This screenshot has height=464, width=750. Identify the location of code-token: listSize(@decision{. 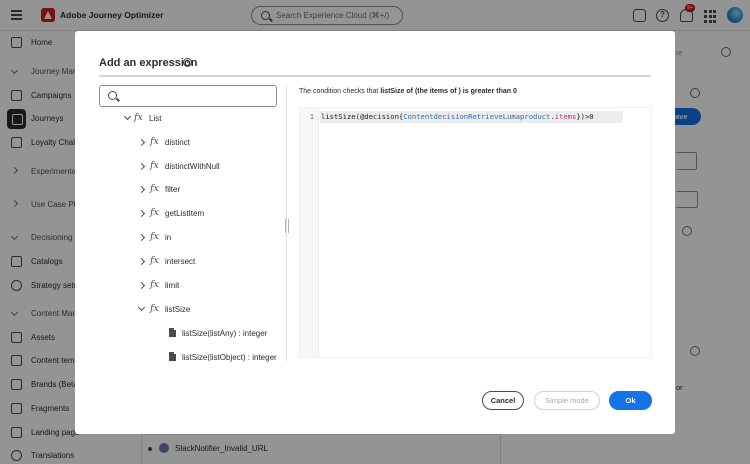
(362, 116).